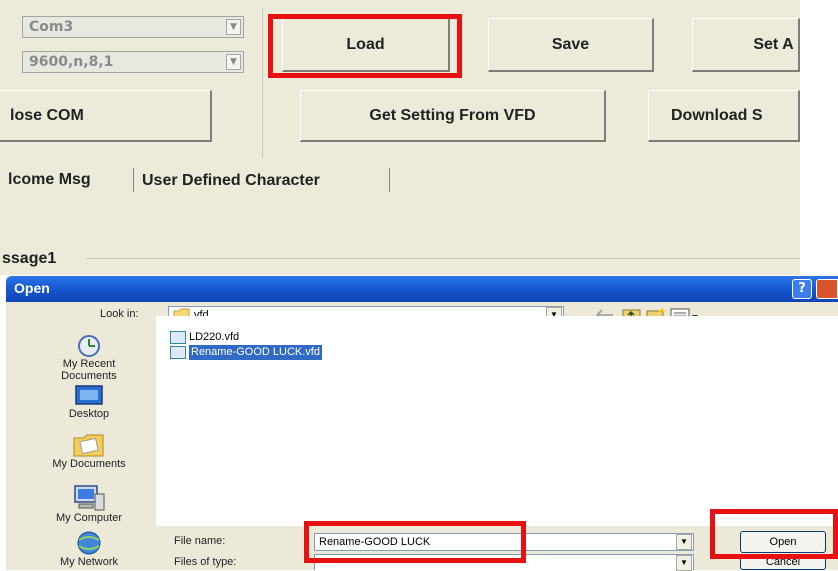  What do you see at coordinates (200, 541) in the screenshot?
I see `file-name-label: File name:` at bounding box center [200, 541].